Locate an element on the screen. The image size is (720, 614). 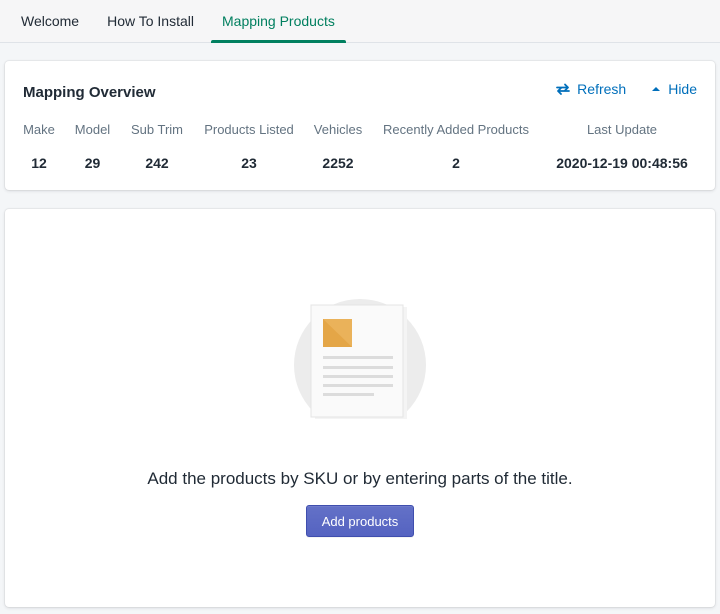
refresh-icon is located at coordinates (563, 89).